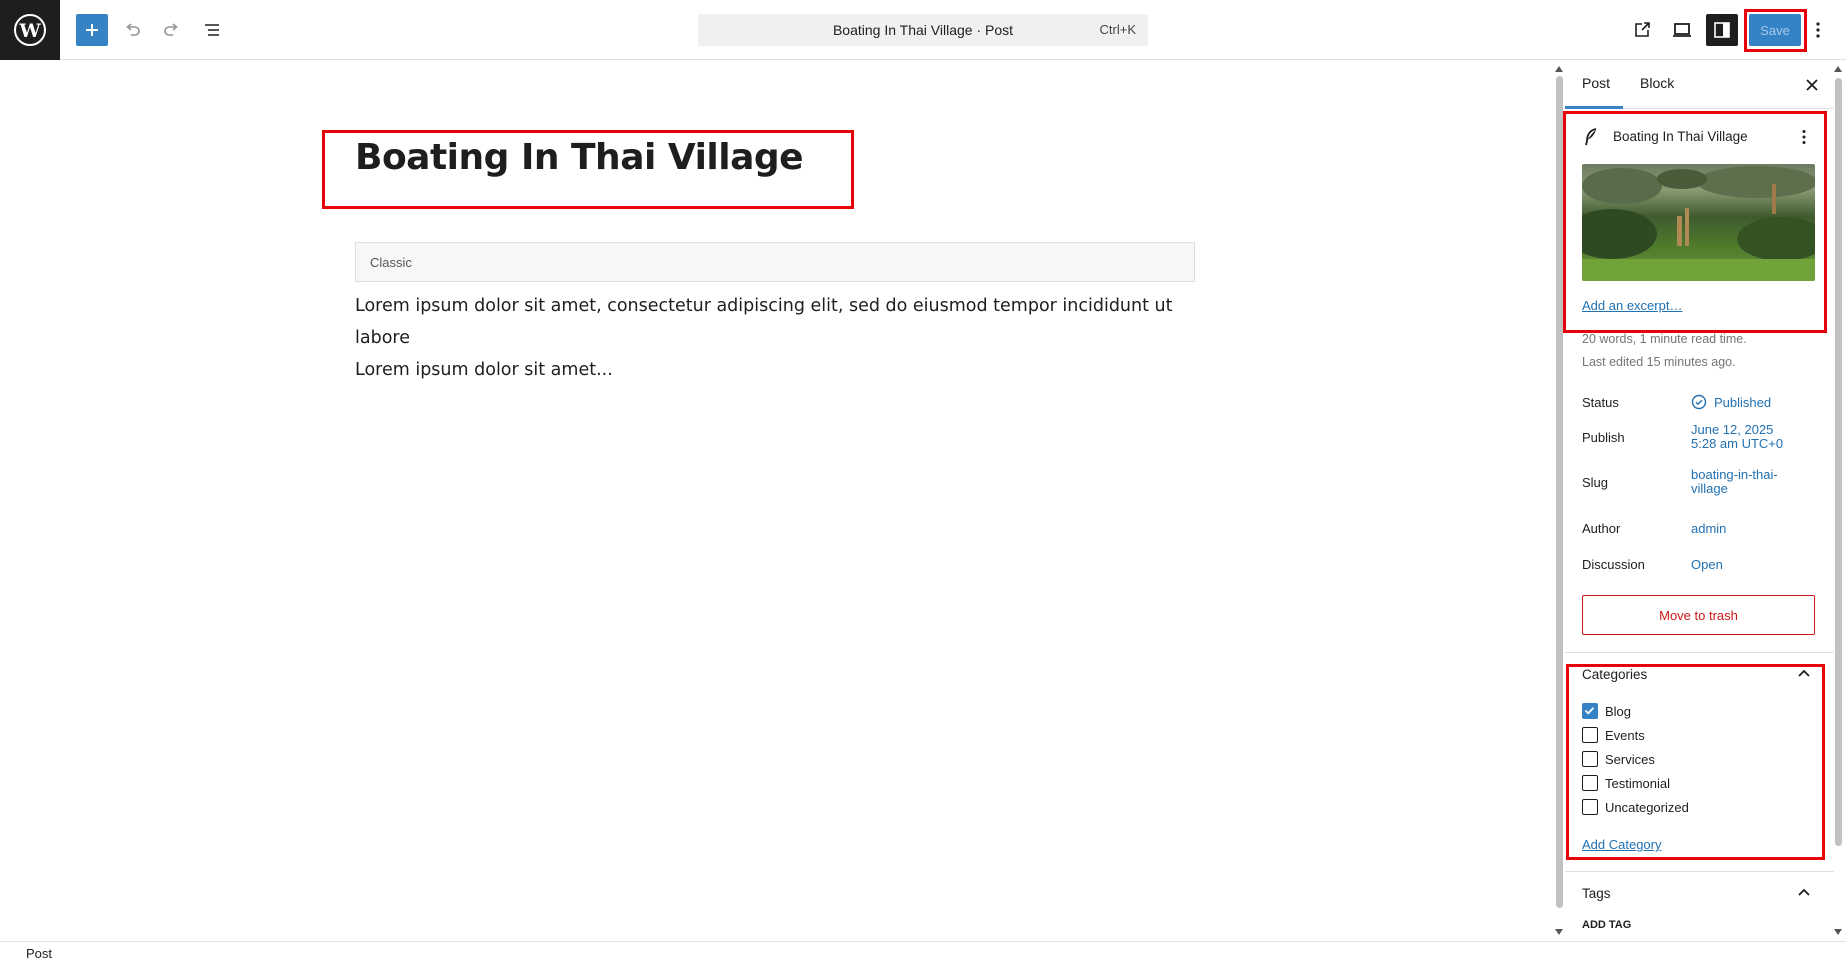  Describe the element at coordinates (1804, 137) in the screenshot. I see `post-actions-icon` at that location.